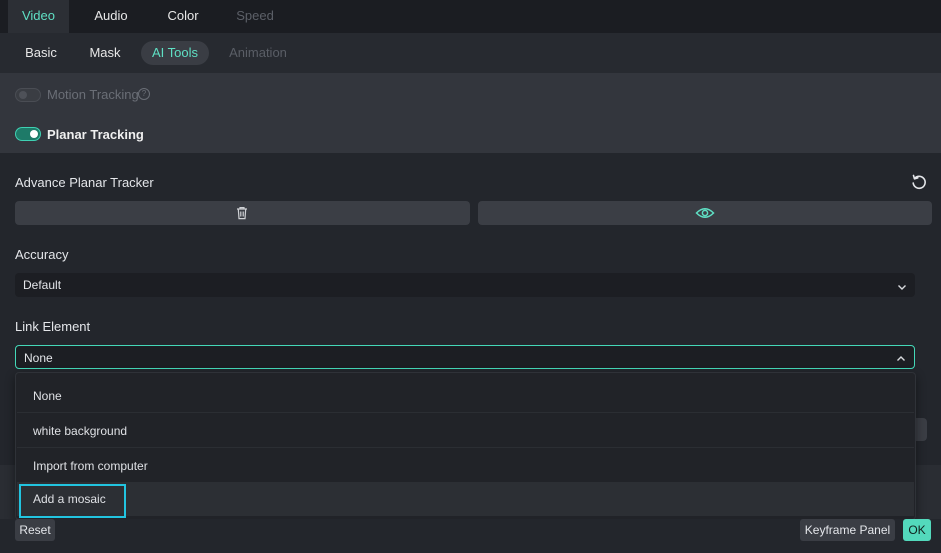  I want to click on highlight-box, so click(72, 501).